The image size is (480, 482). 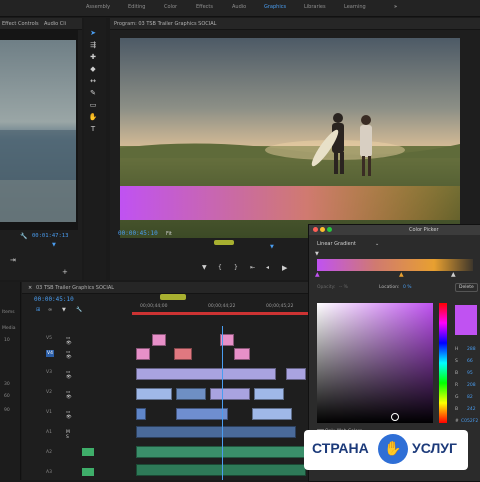 What do you see at coordinates (50, 310) in the screenshot?
I see `linked-selection-icon: ∞` at bounding box center [50, 310].